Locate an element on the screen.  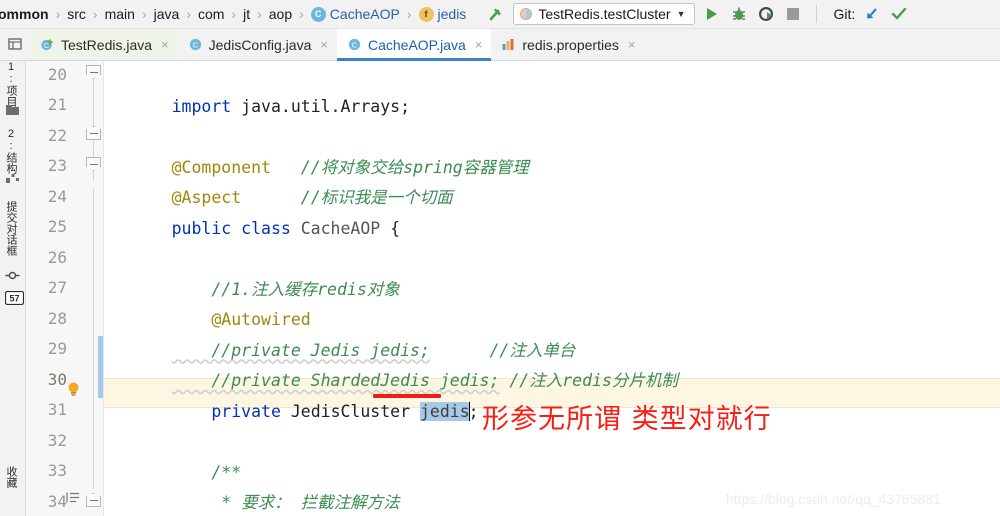
sidebar-item-favorites: 收藏 is located at coordinates (11, 477).